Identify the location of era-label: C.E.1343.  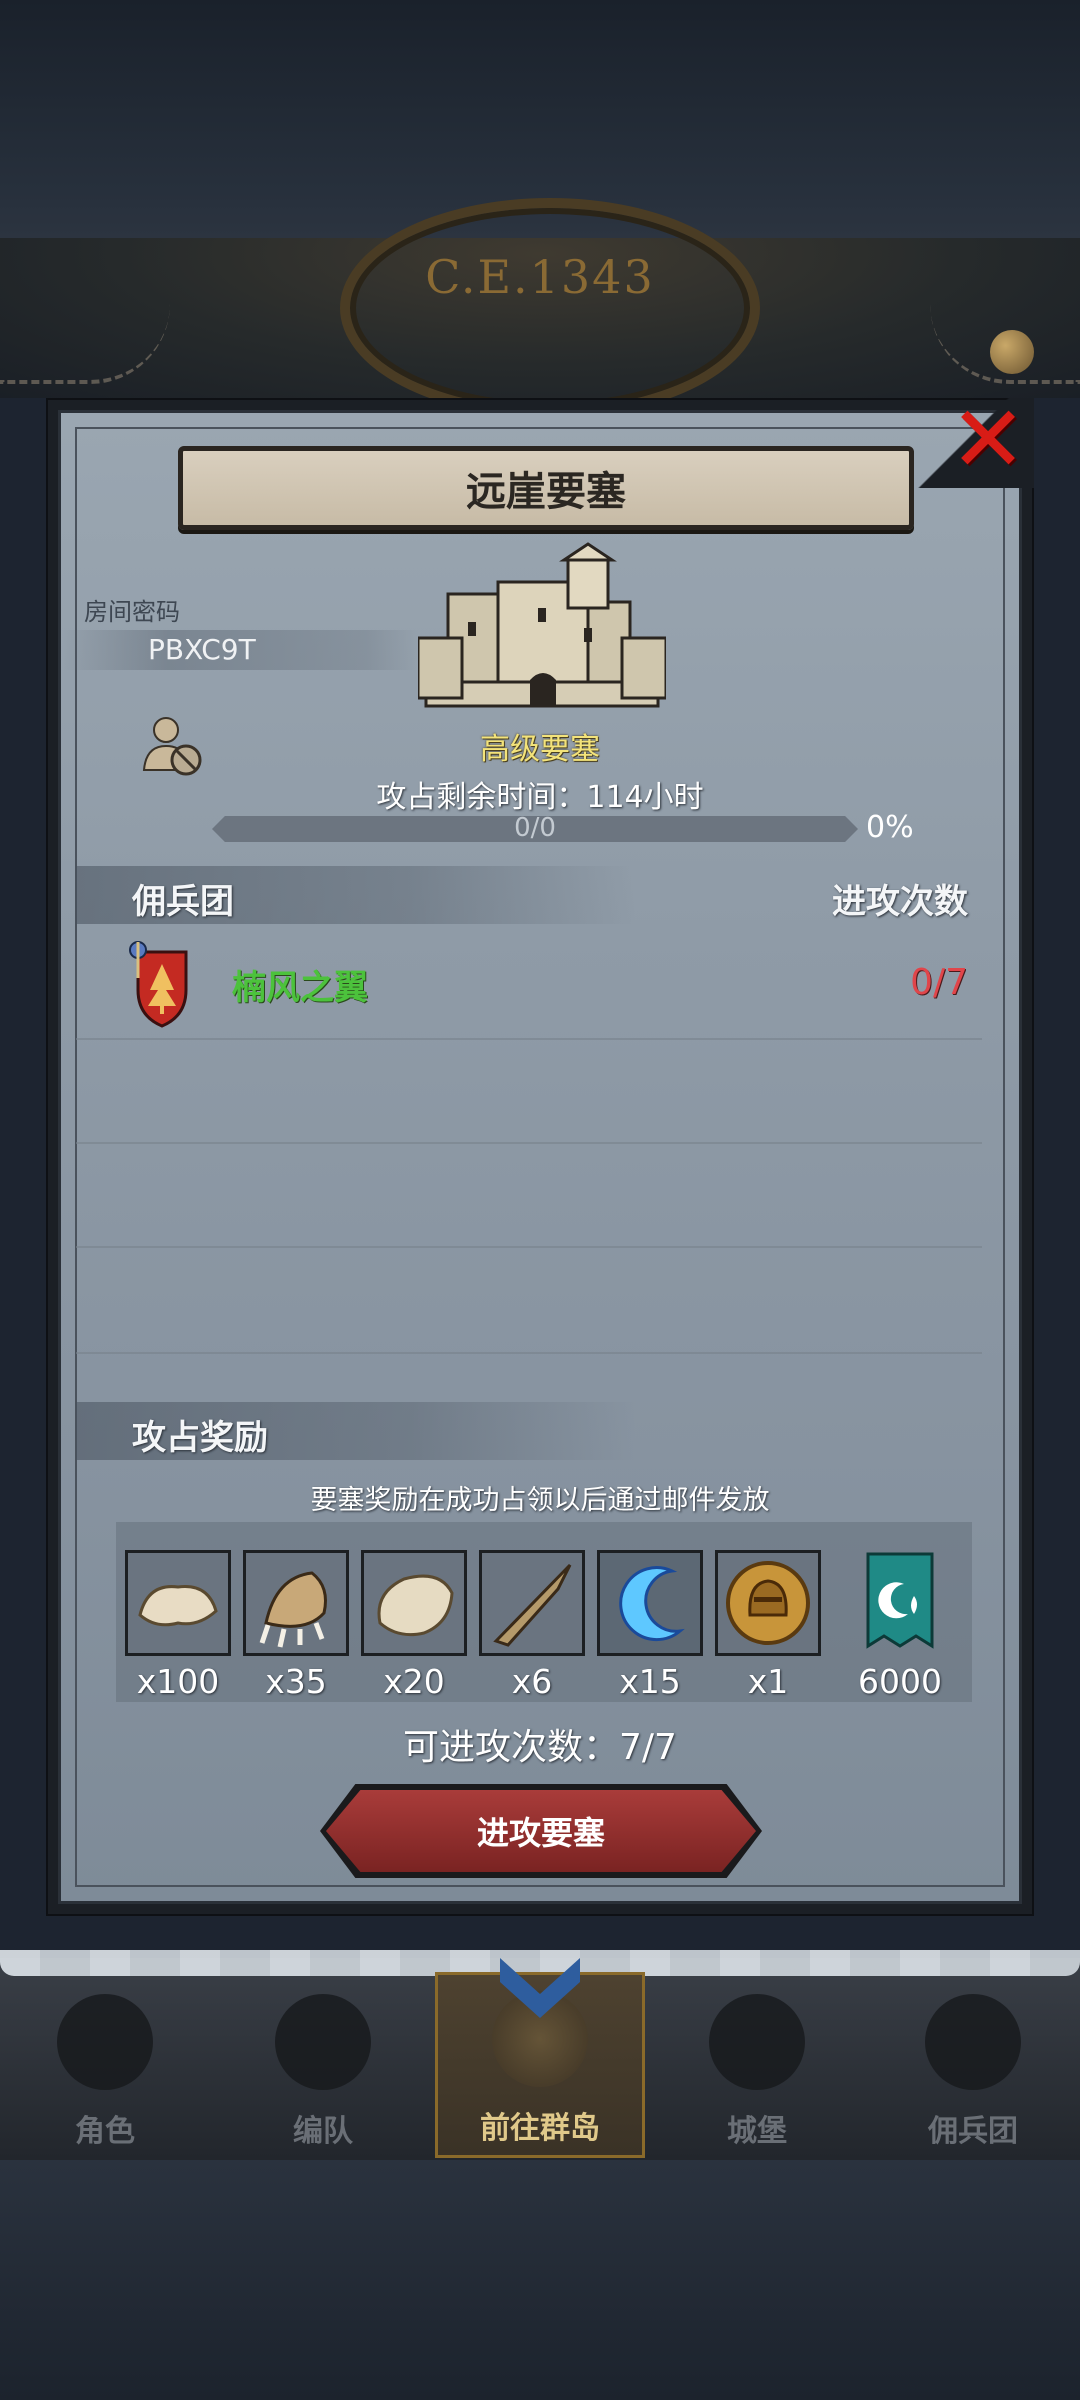
(540, 277).